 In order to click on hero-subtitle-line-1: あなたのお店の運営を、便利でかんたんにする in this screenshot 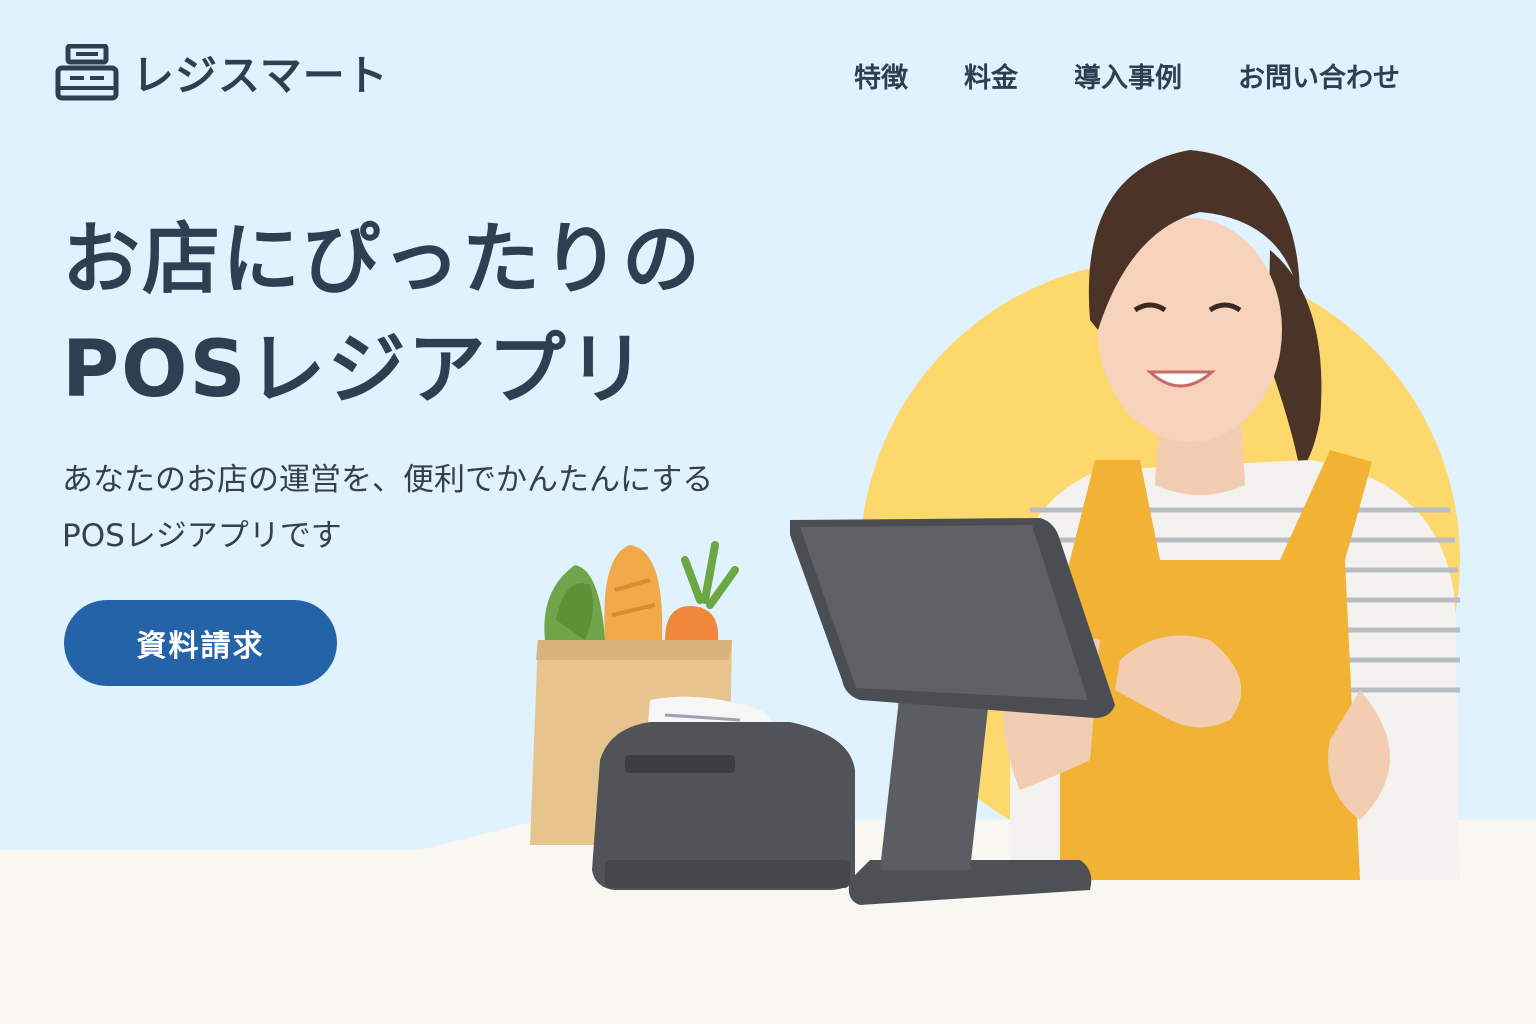, I will do `click(388, 480)`.